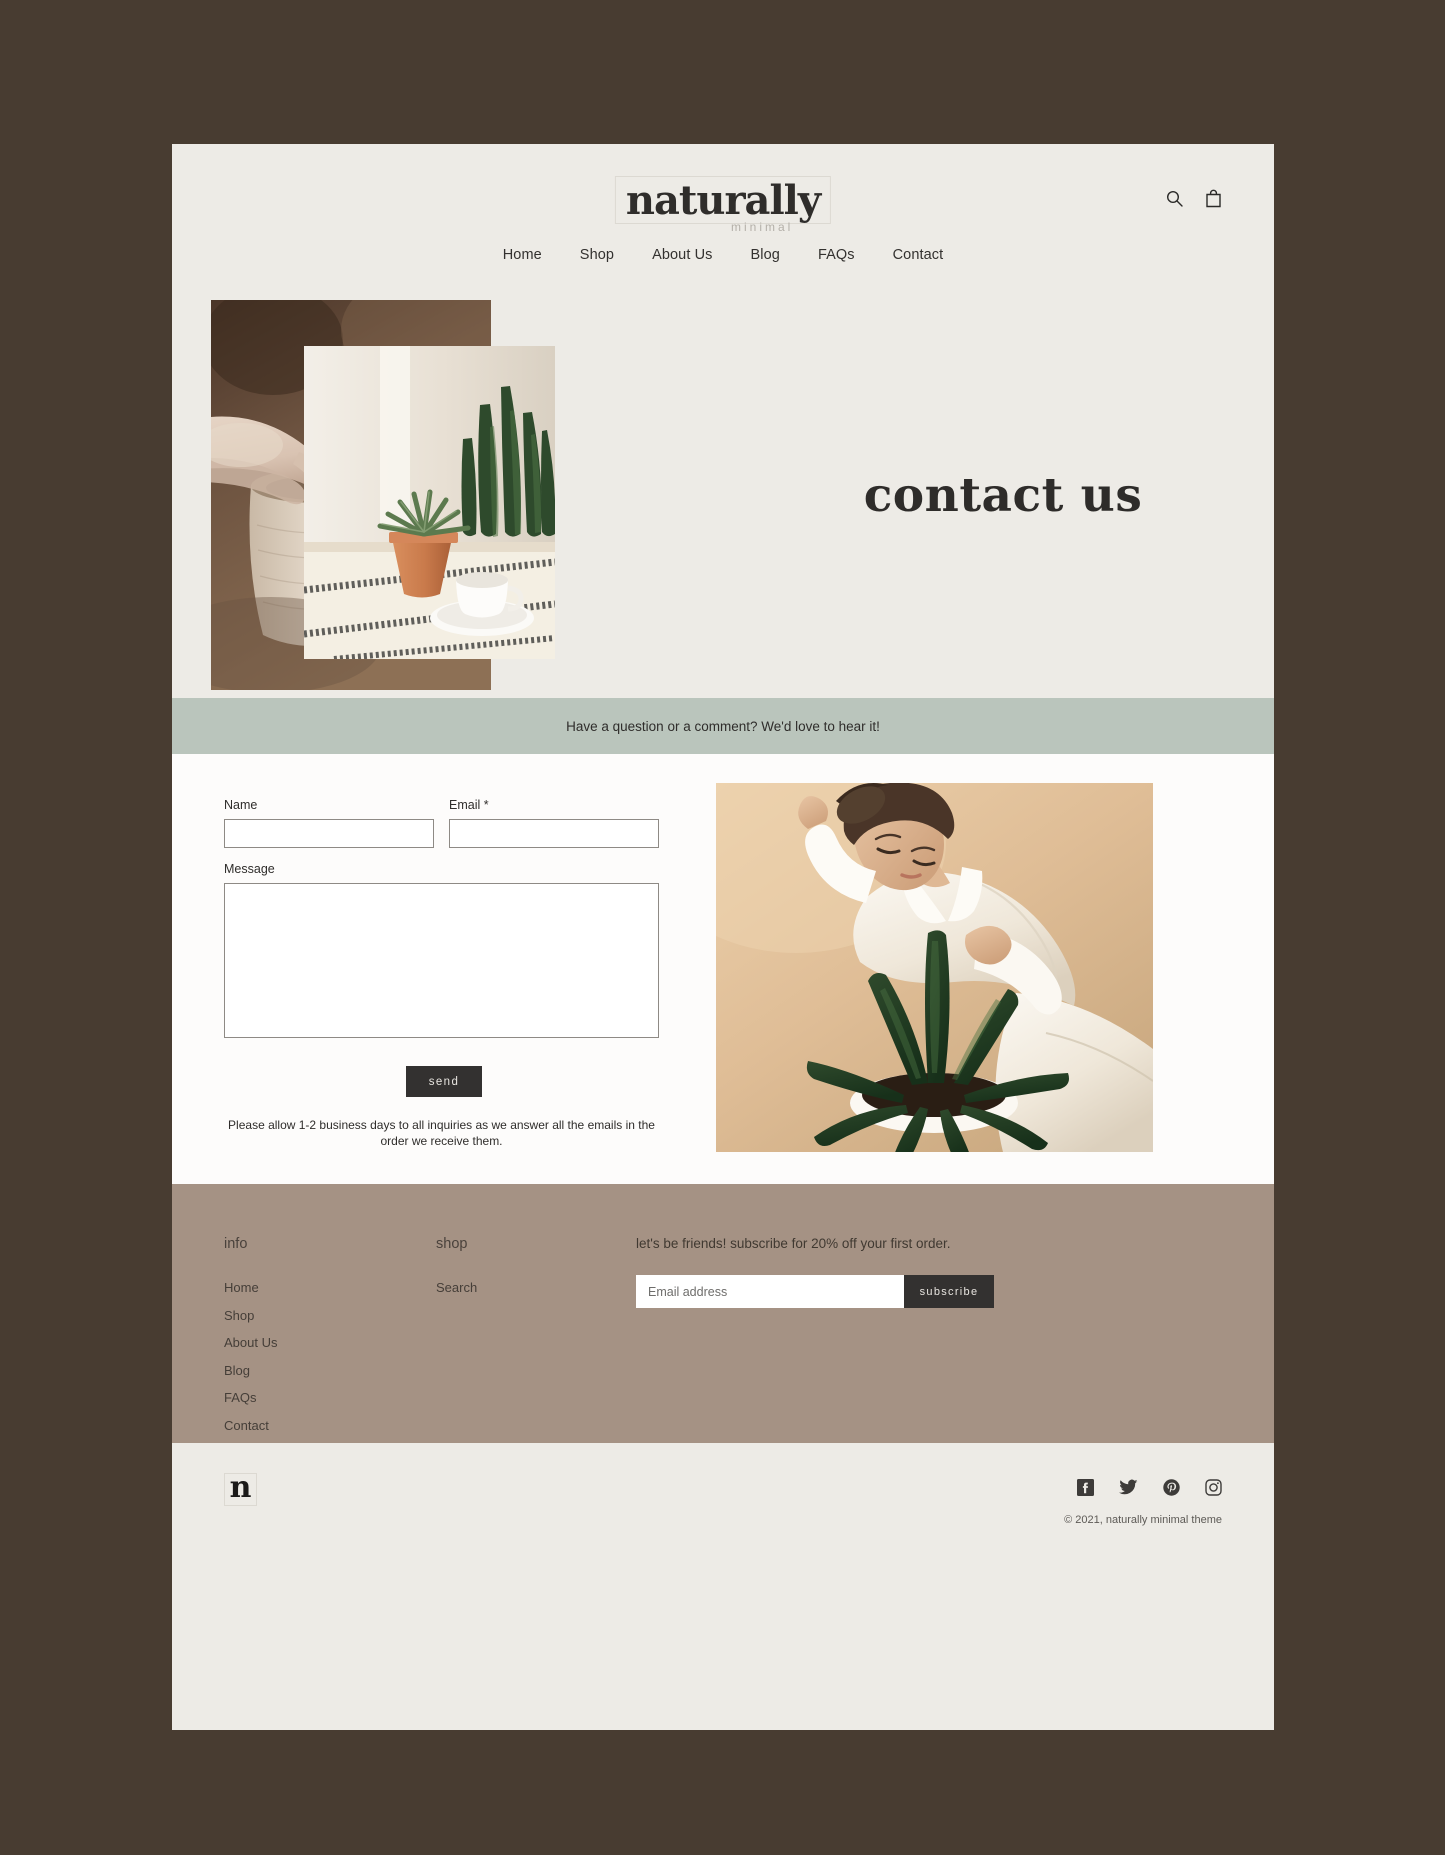 The height and width of the screenshot is (1855, 1445). Describe the element at coordinates (236, 1244) in the screenshot. I see `footer-info-heading: info` at that location.